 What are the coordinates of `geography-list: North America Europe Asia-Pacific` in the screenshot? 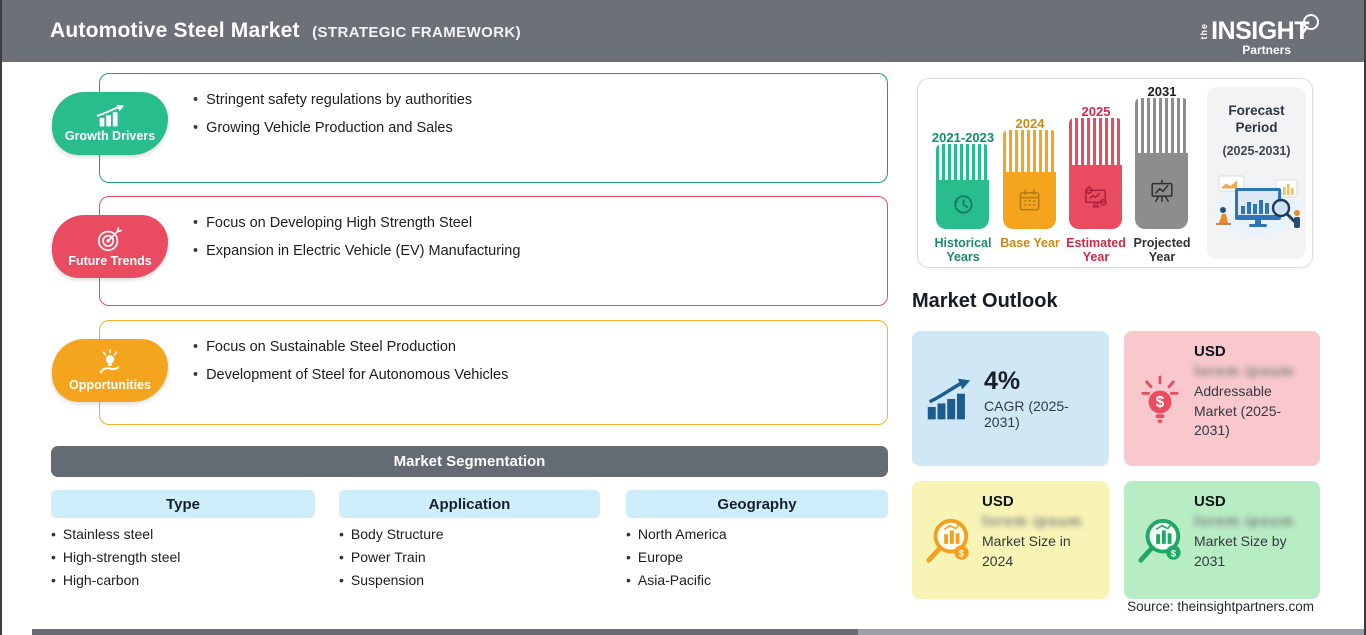 It's located at (676, 560).